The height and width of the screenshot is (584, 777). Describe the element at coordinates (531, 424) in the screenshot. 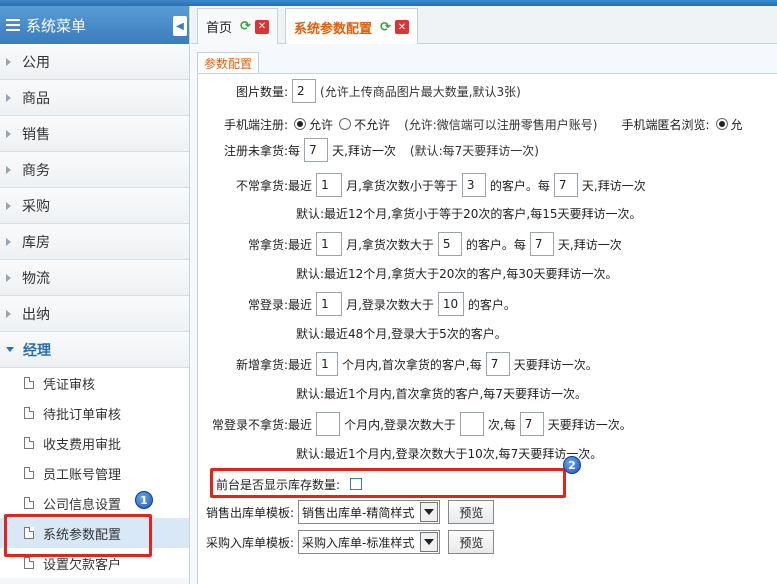

I see `login-no-order-days-input: 7` at that location.